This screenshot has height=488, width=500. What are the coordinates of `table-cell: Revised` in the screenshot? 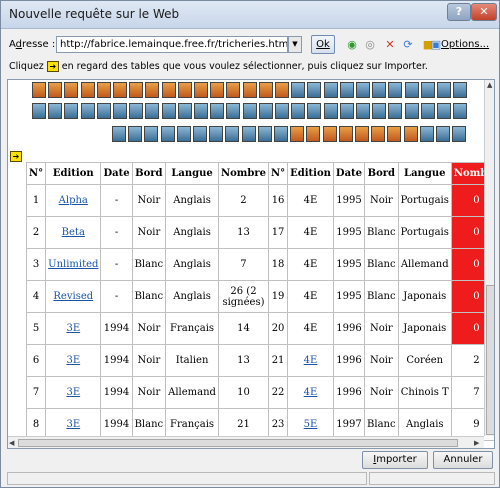 It's located at (73, 296).